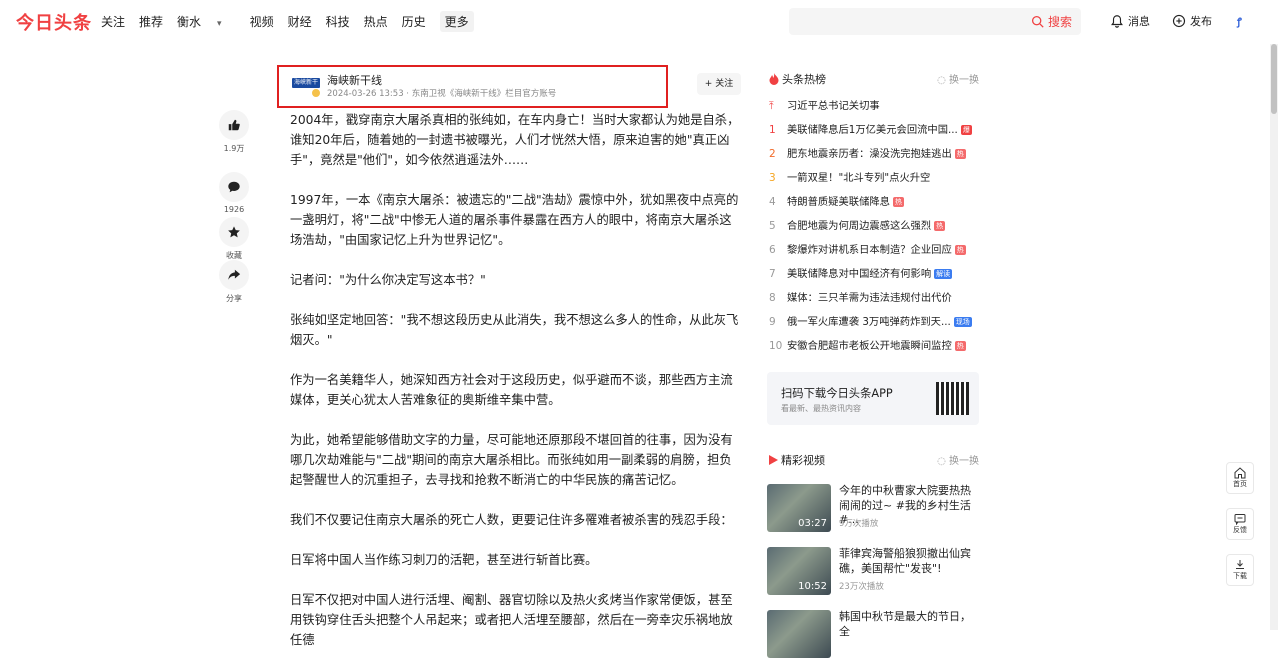 The image size is (1280, 670). Describe the element at coordinates (511, 520) in the screenshot. I see `article-paragraph: 我们不仅要记住南京大屠杀的死亡人数，更要记住许多罹难者被杀害的残忍手段：` at that location.